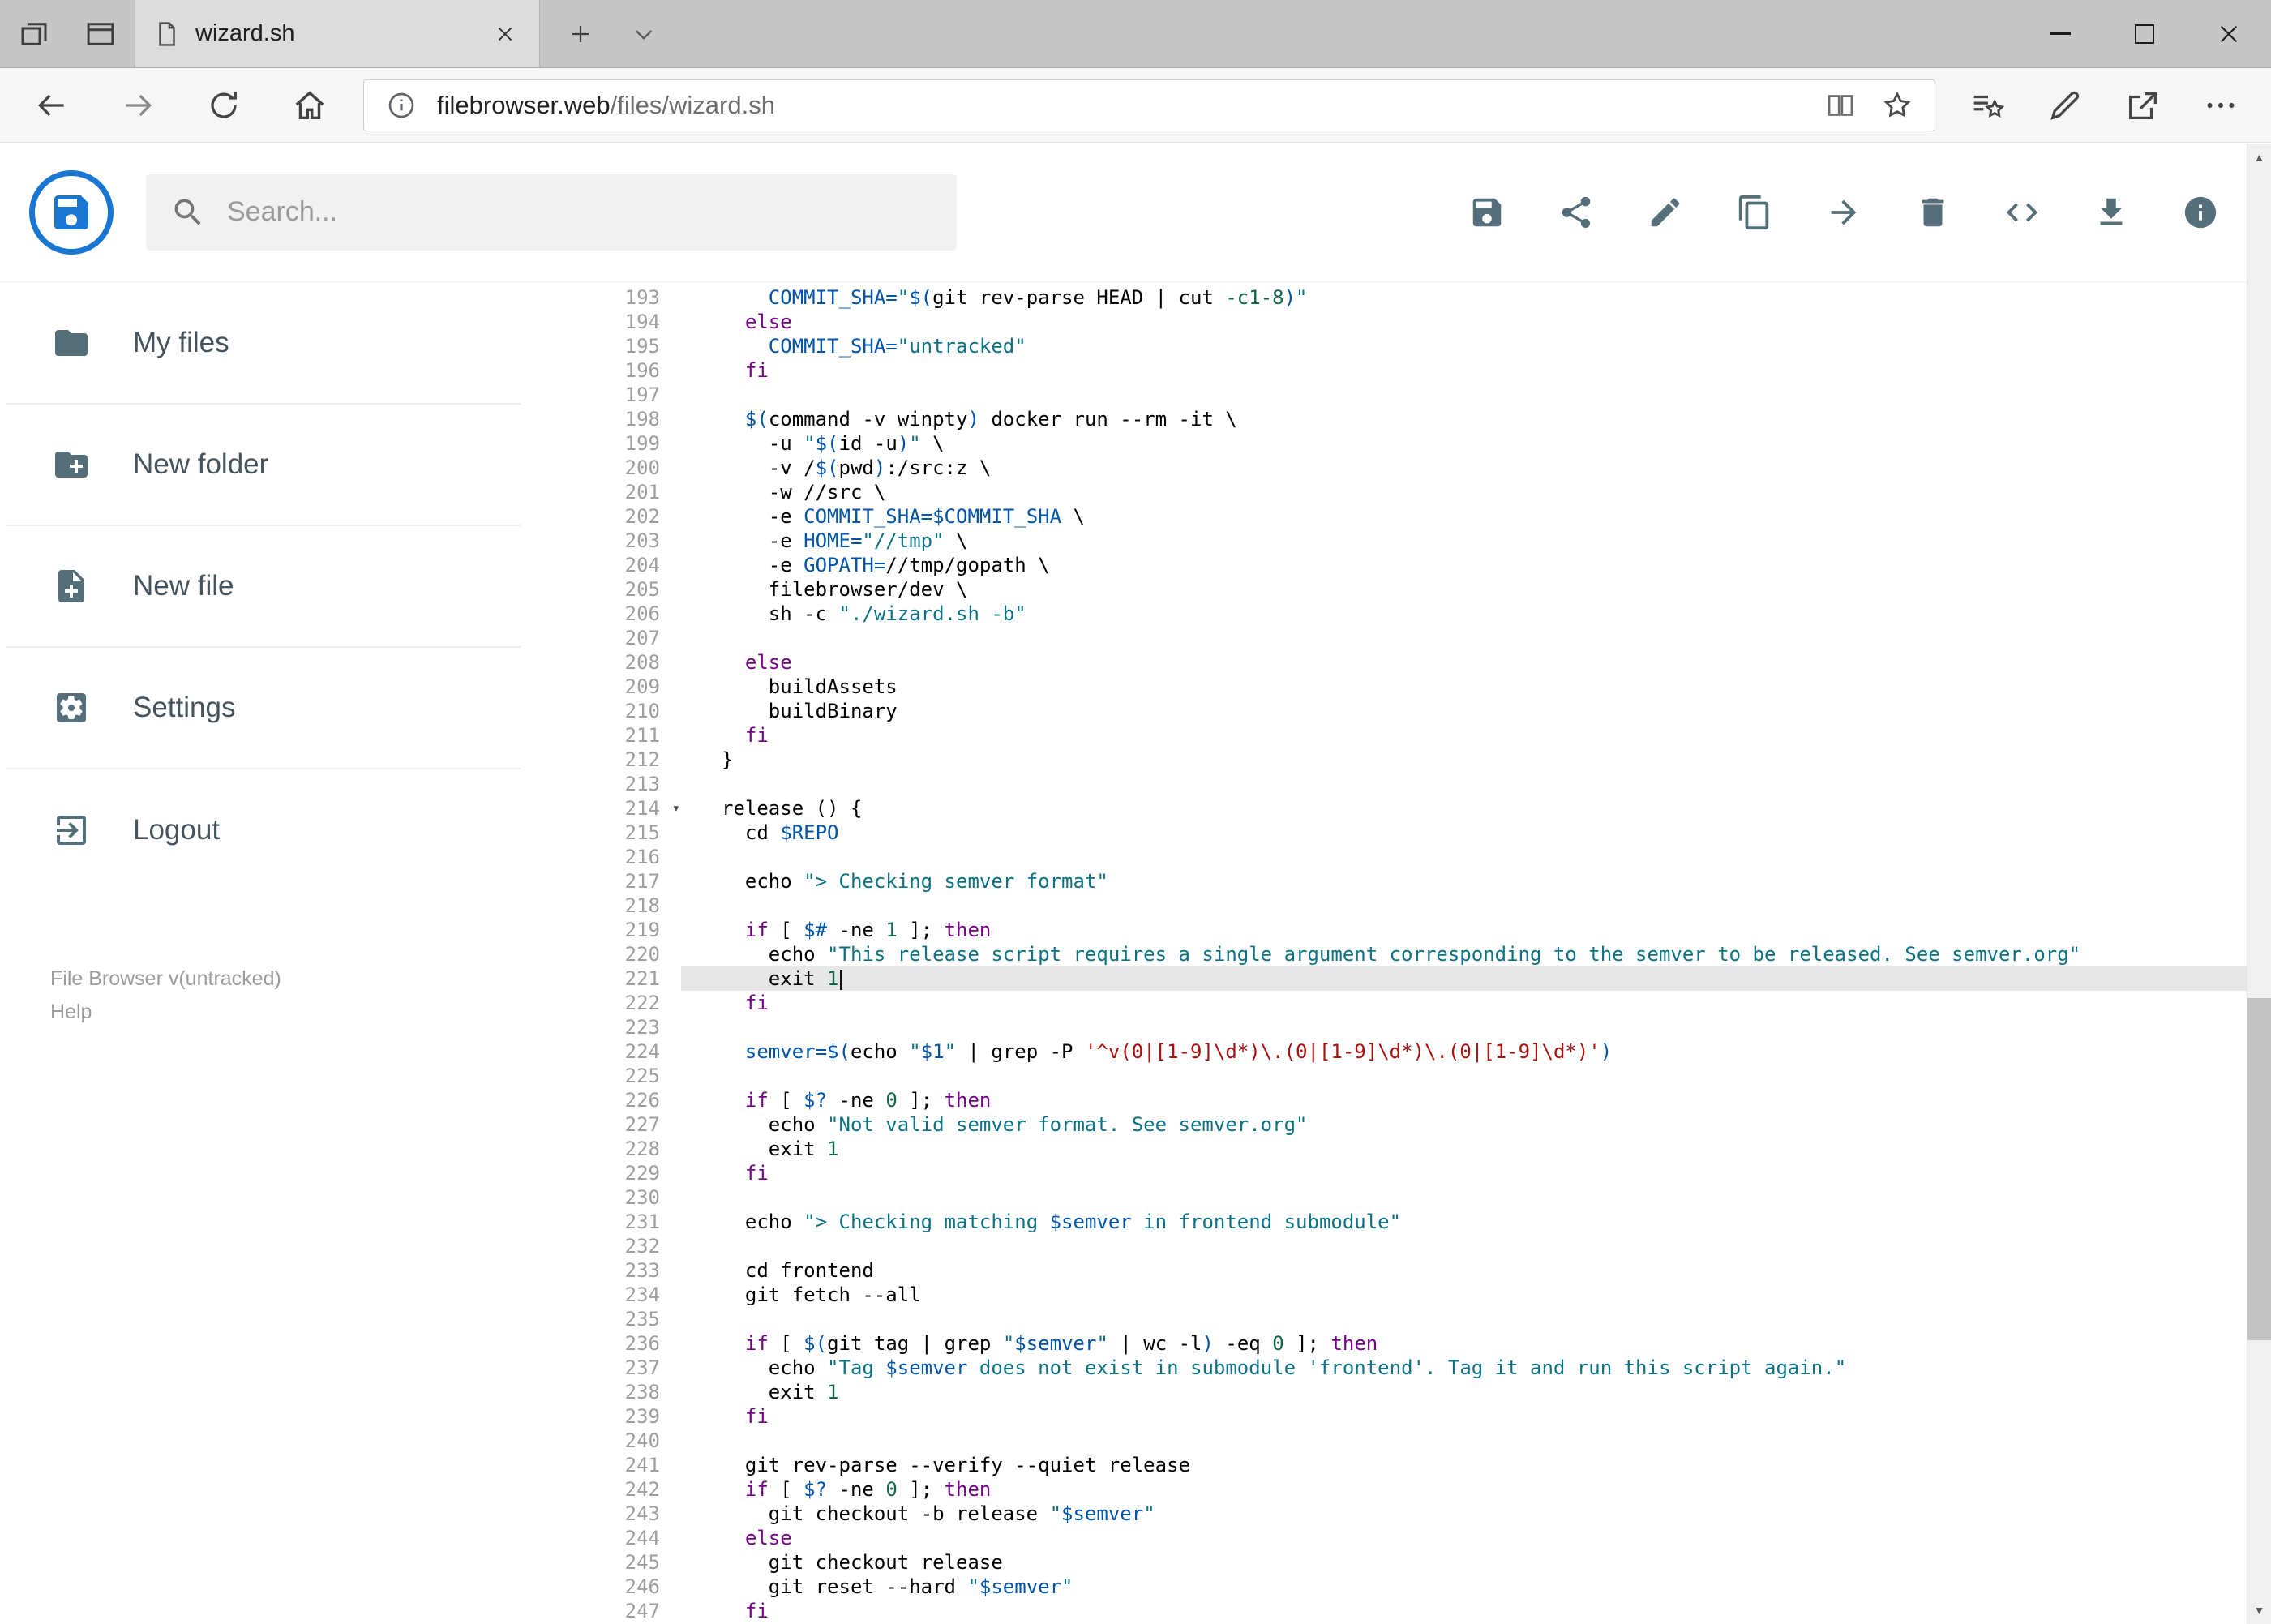  Describe the element at coordinates (1399, 1003) in the screenshot. I see `code-line: 222 fi` at that location.